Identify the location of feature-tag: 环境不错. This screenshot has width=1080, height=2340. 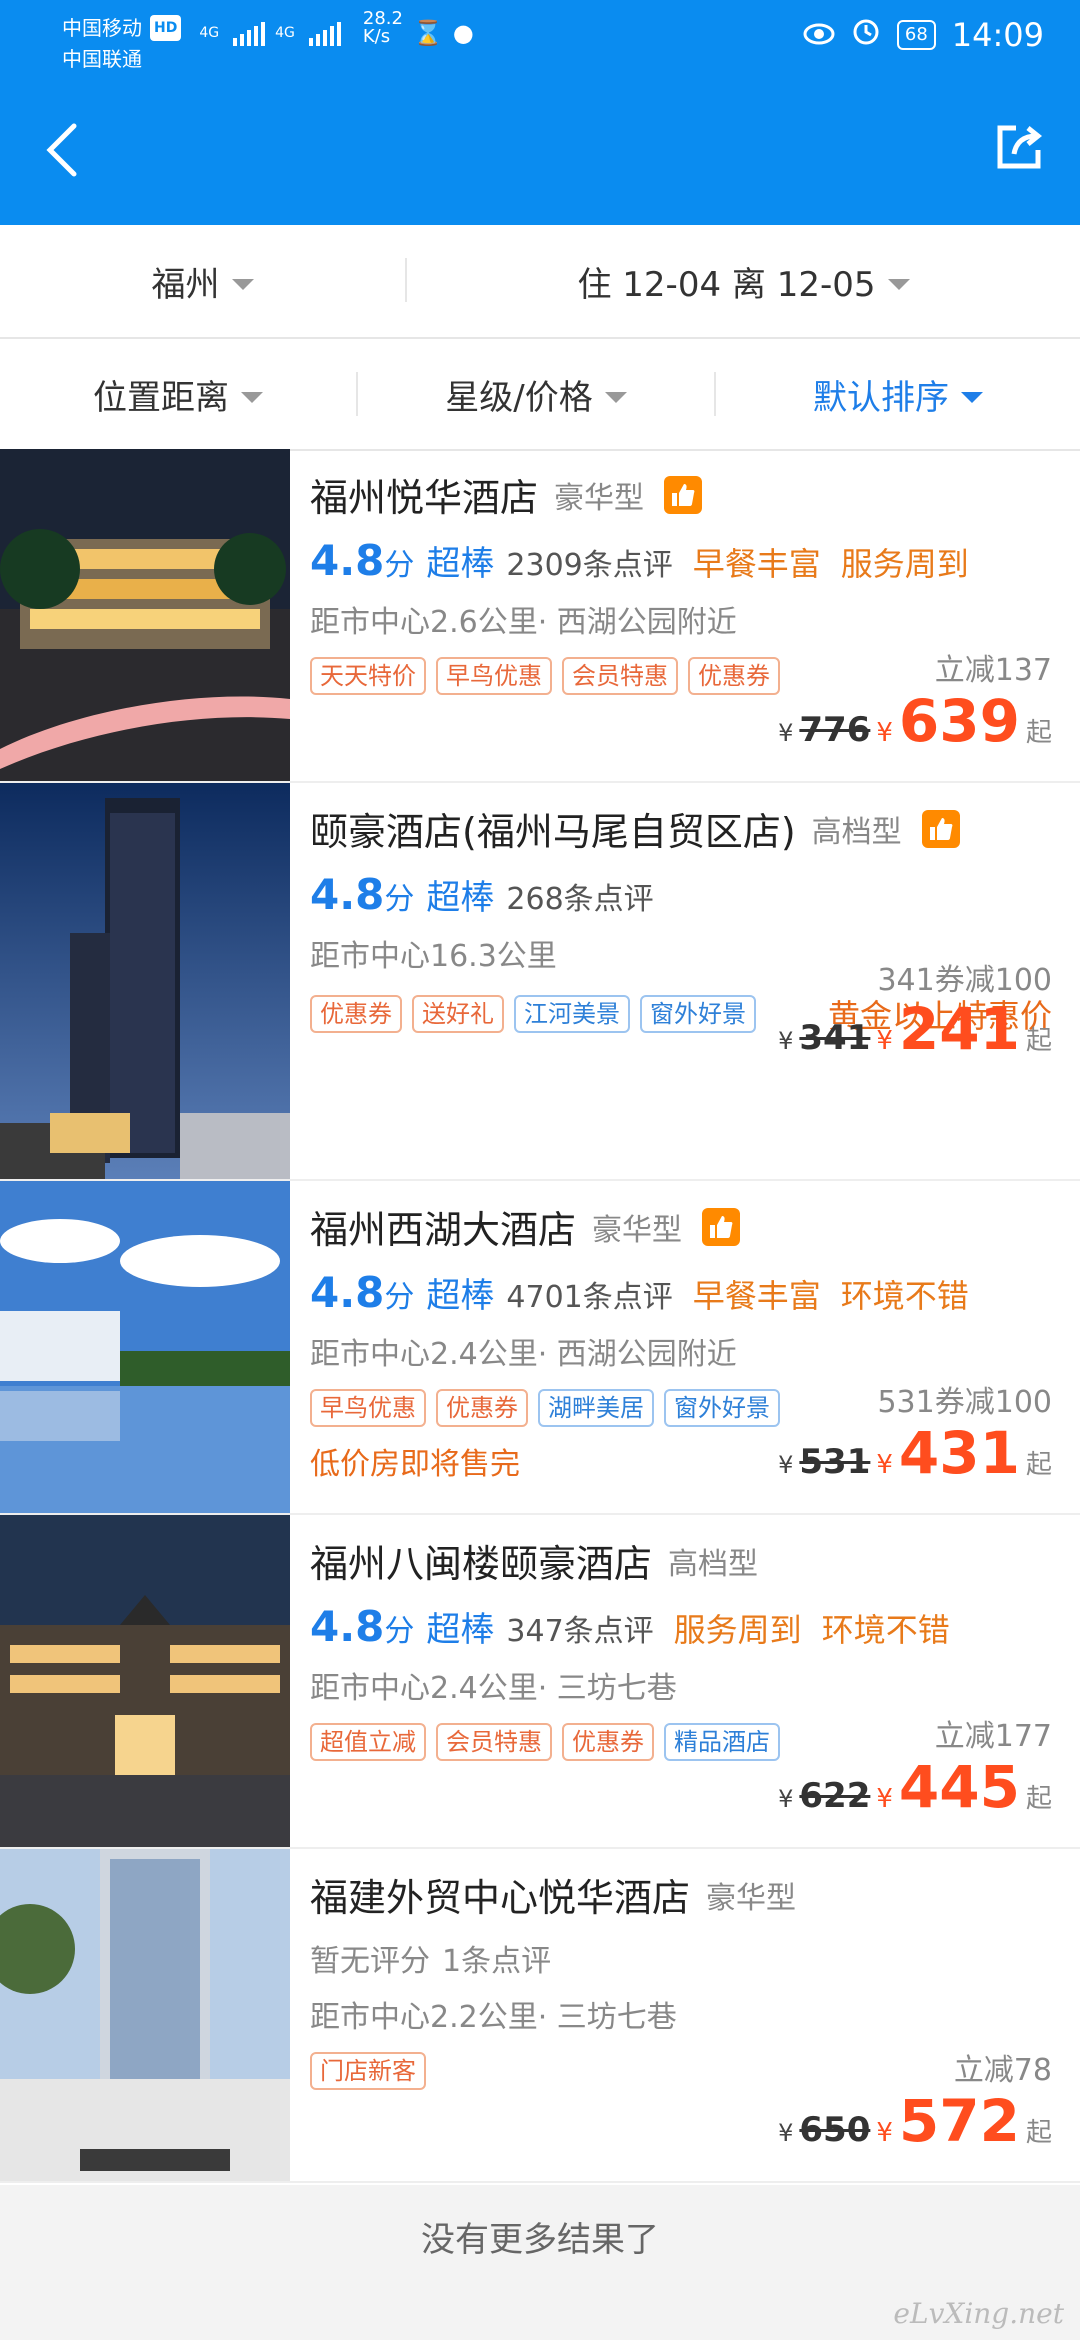
(885, 1630).